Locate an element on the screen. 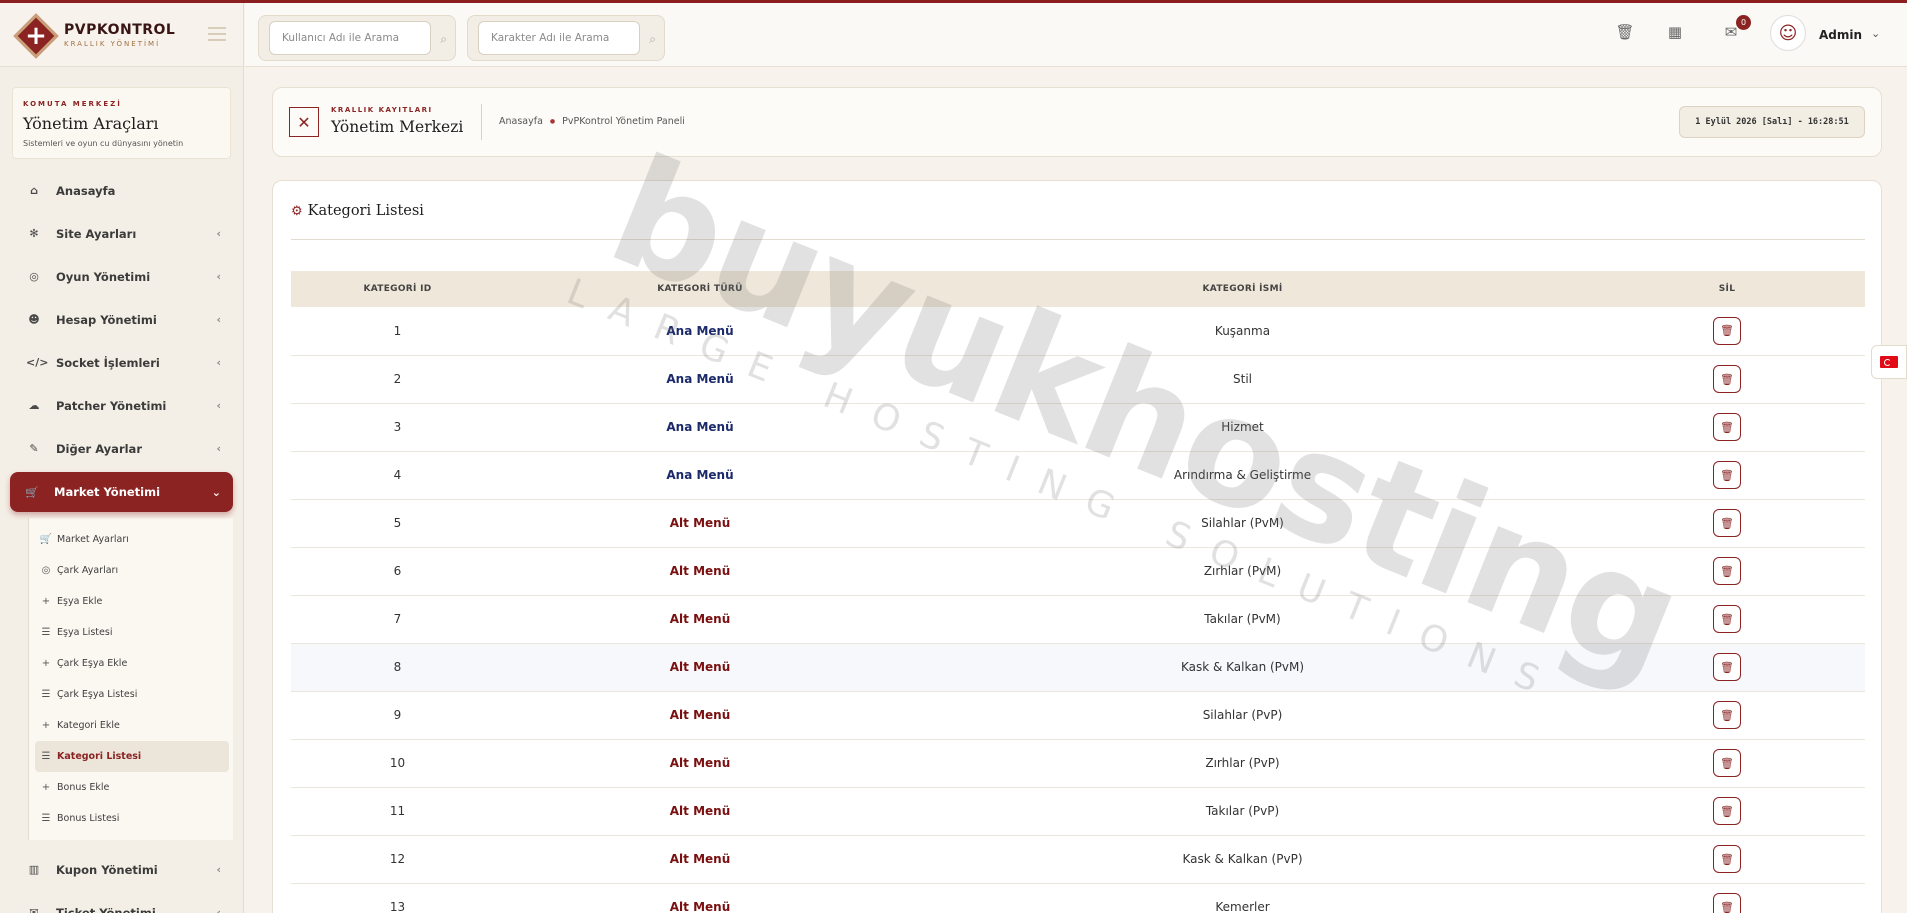  avatar: ☺ is located at coordinates (1788, 33).